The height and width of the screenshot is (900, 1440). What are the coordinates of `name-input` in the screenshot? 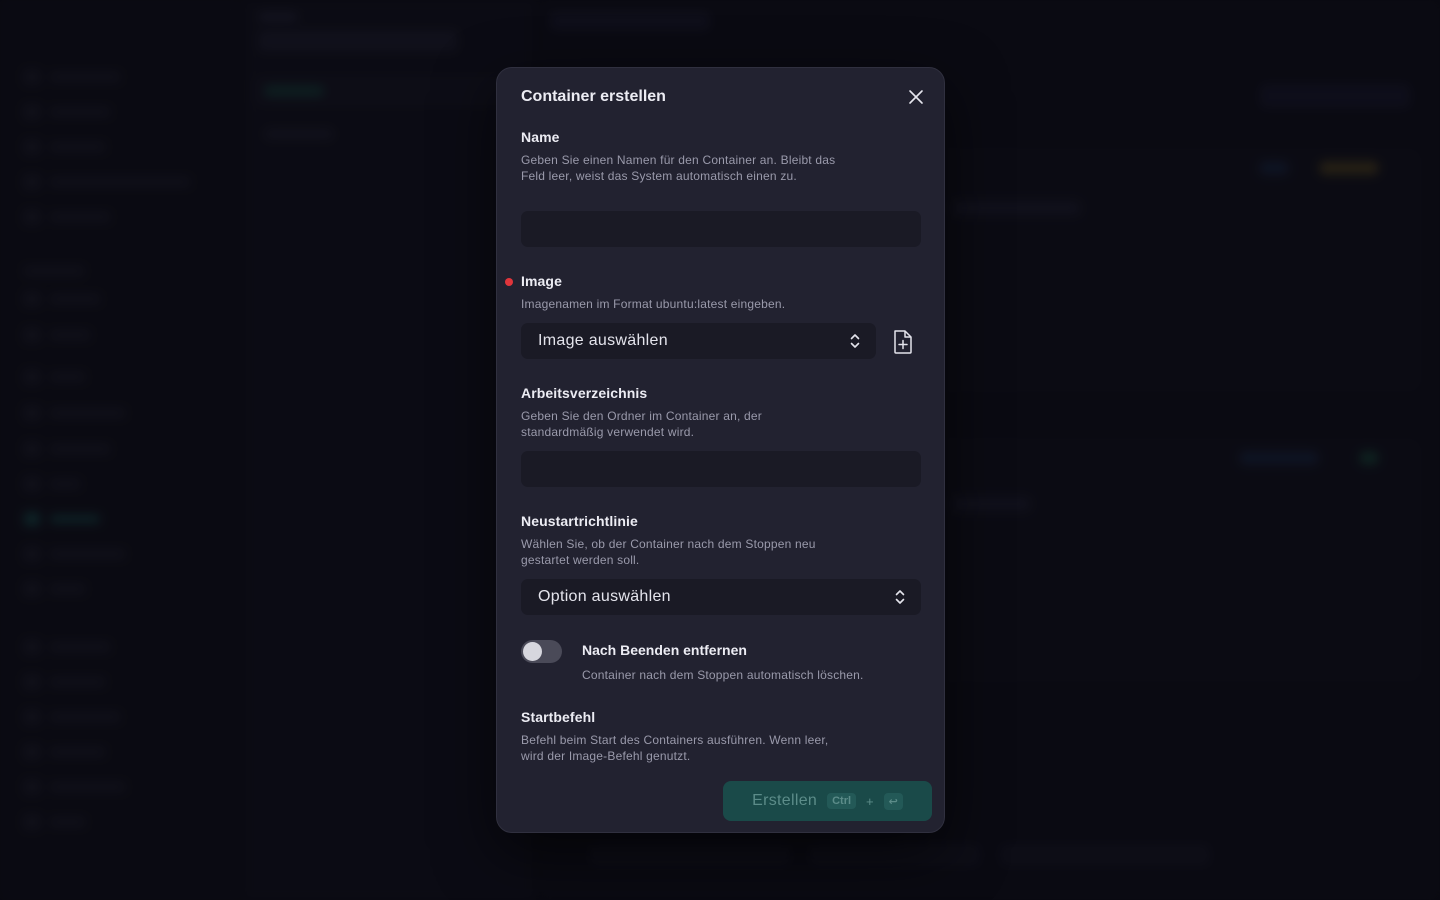 It's located at (721, 229).